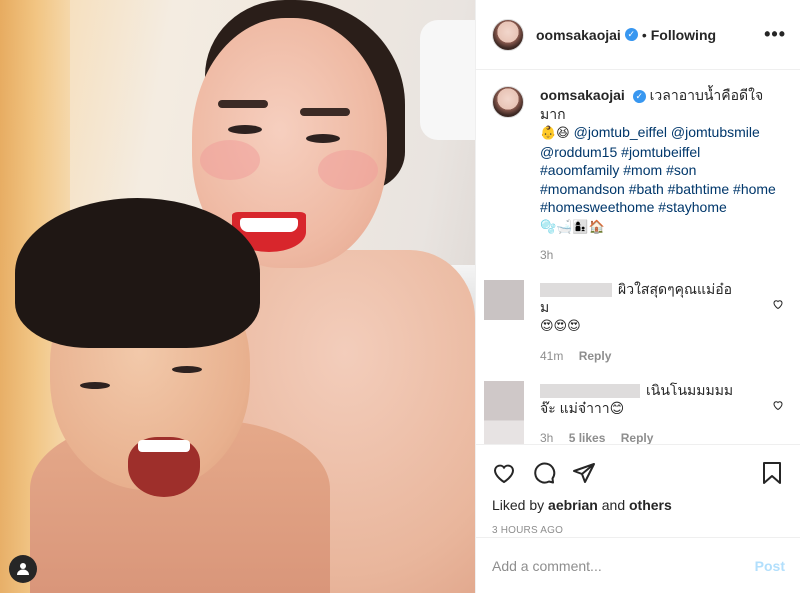  I want to click on tagged-user-icon, so click(23, 569).